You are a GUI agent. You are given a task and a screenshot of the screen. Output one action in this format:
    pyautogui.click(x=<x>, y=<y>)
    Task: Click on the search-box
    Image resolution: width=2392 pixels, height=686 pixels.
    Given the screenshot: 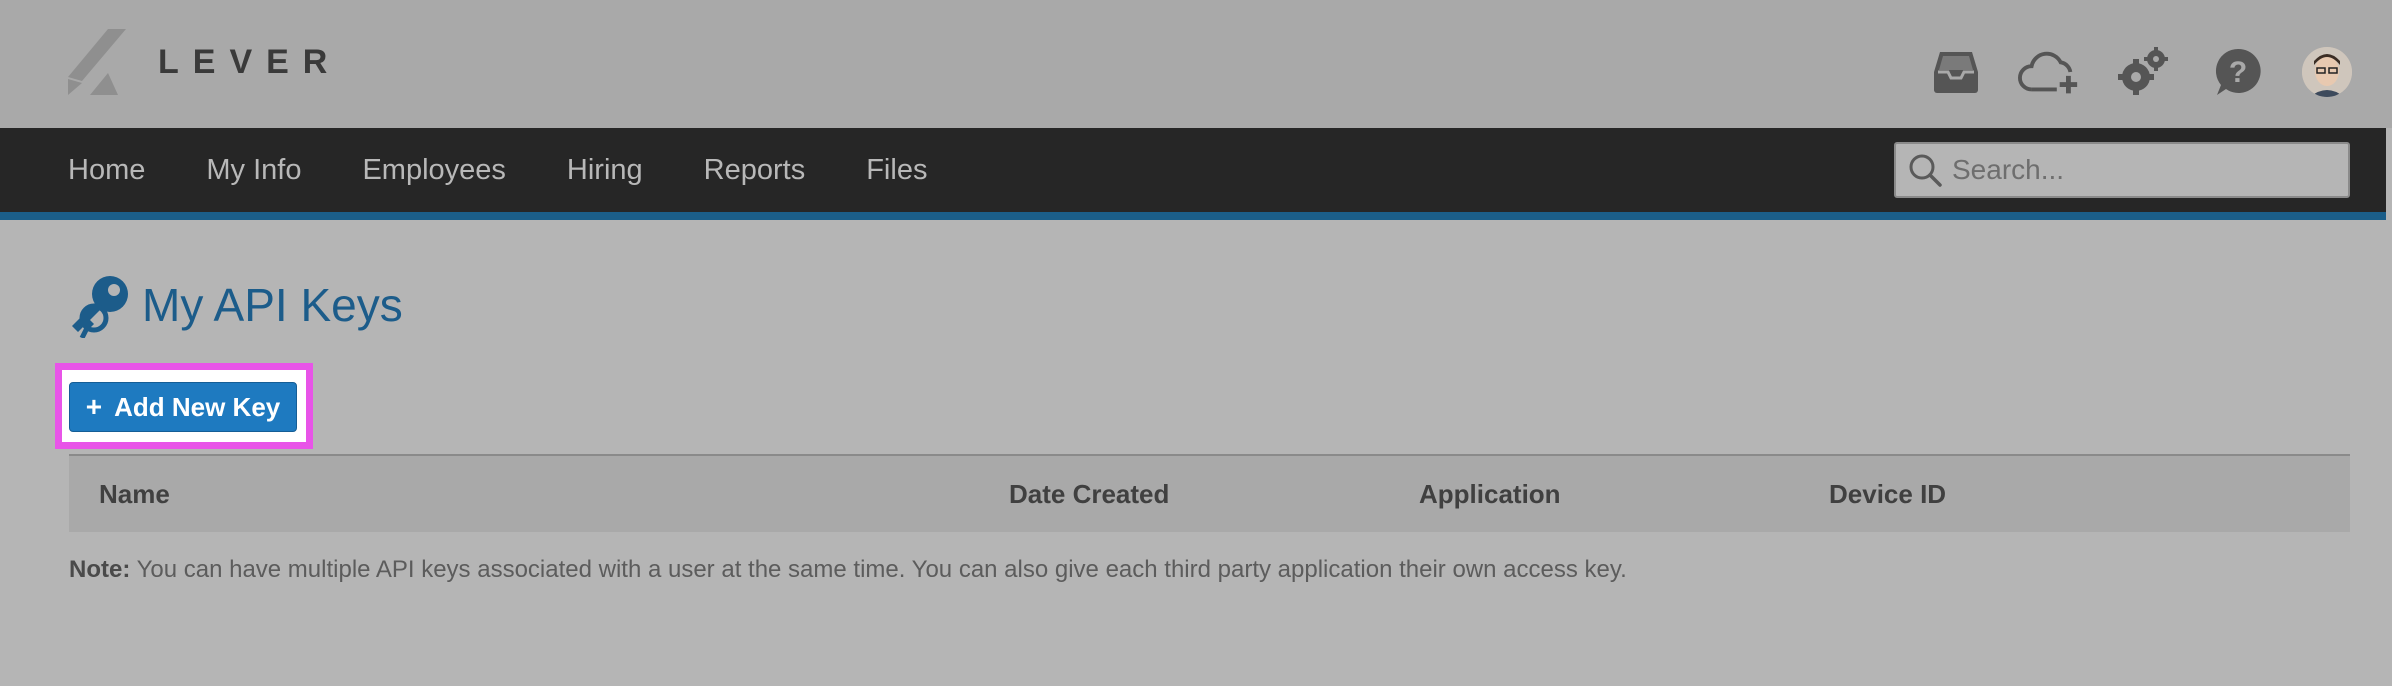 What is the action you would take?
    pyautogui.click(x=2122, y=170)
    